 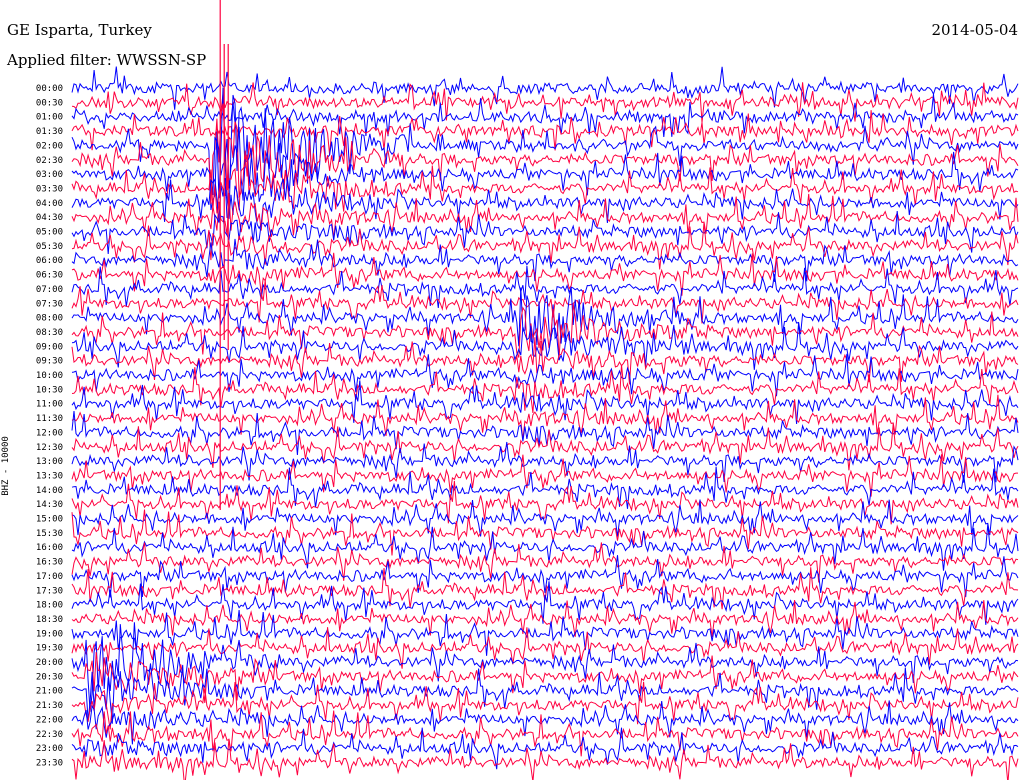 What do you see at coordinates (49, 491) in the screenshot?
I see `tick-label-1400: 14:00` at bounding box center [49, 491].